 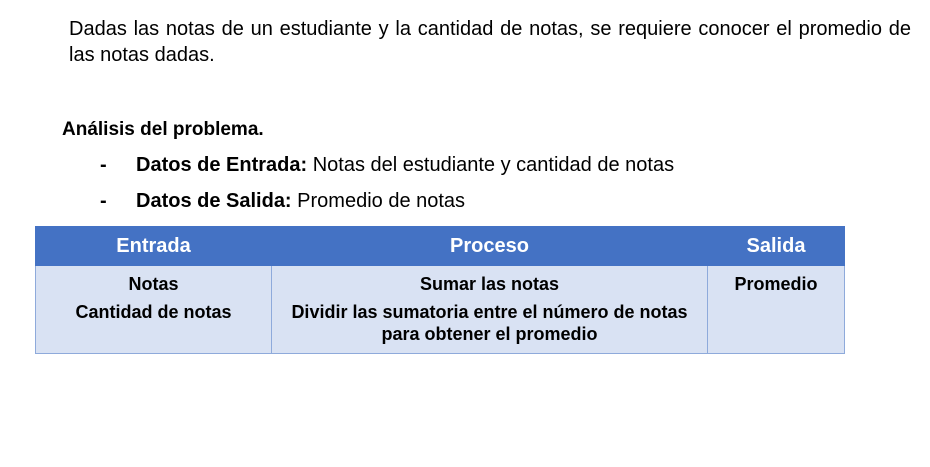 I want to click on header-entrada: Entrada, so click(x=153, y=246).